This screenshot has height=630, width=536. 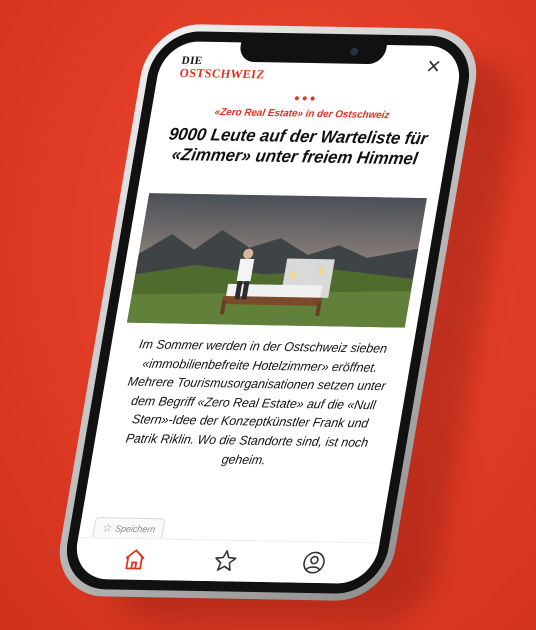 I want to click on tab-profile, so click(x=314, y=562).